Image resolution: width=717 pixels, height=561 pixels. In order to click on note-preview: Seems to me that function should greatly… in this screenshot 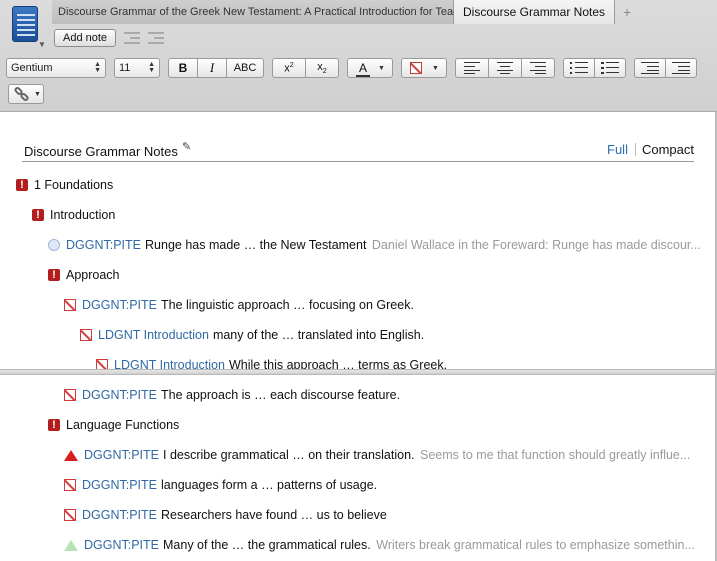, I will do `click(555, 455)`.